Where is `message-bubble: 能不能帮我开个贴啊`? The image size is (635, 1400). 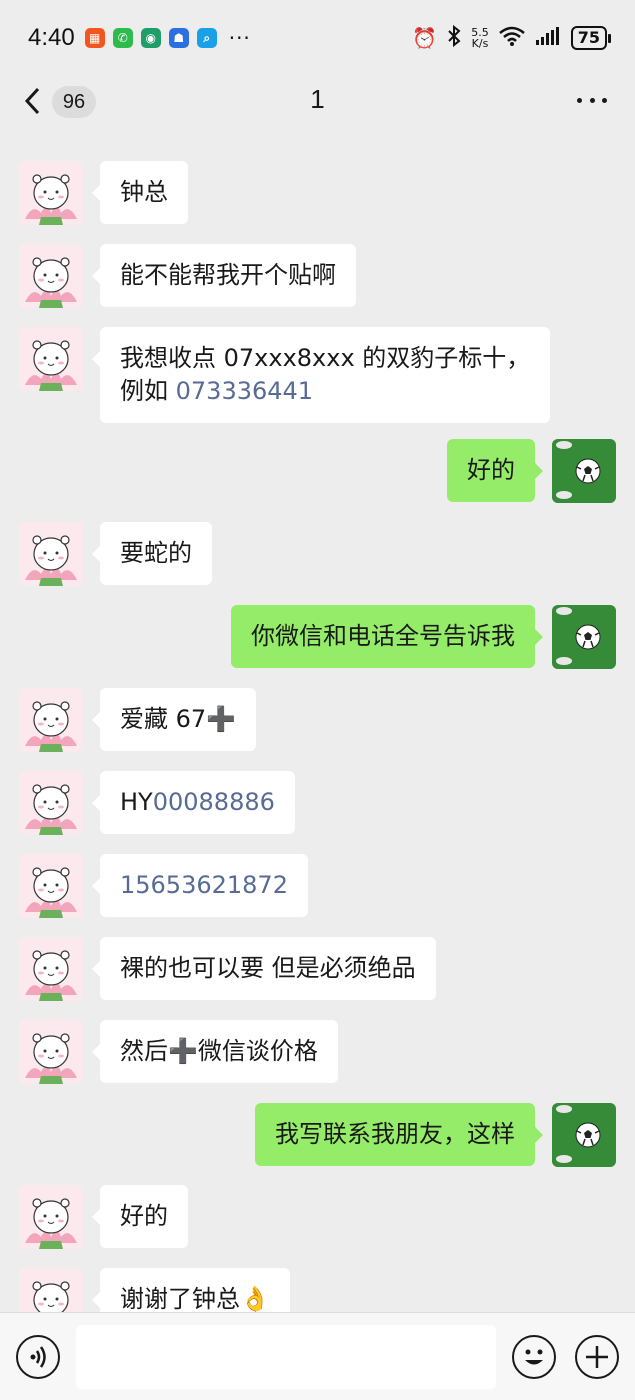
message-bubble: 能不能帮我开个贴啊 is located at coordinates (224, 275).